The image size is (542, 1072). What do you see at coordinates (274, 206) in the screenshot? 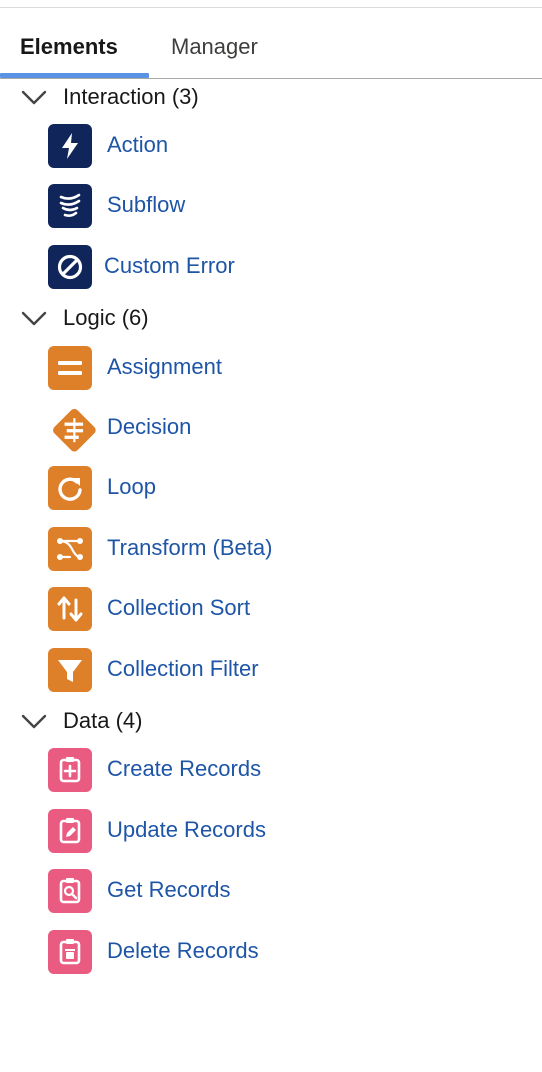
I see `element-item-subflow: Subflow` at bounding box center [274, 206].